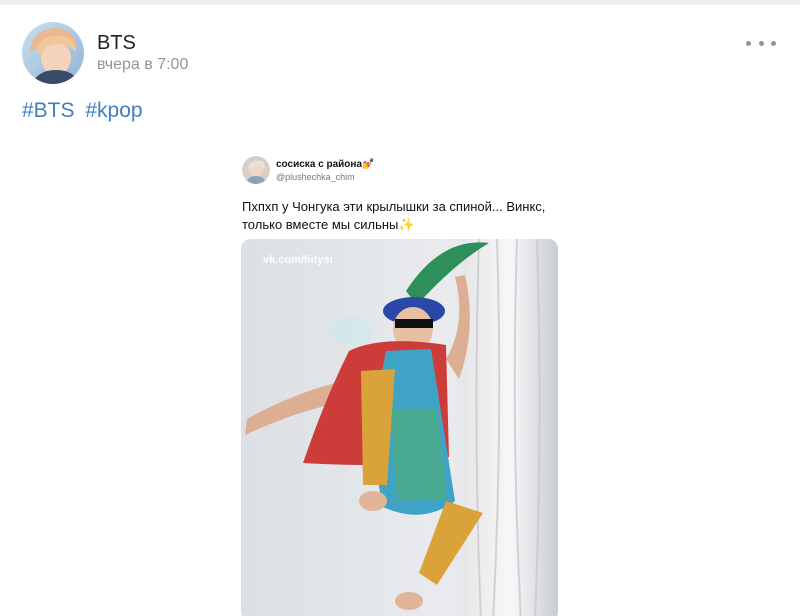  I want to click on tweet-author-name-text: сосиска с района, so click(319, 164).